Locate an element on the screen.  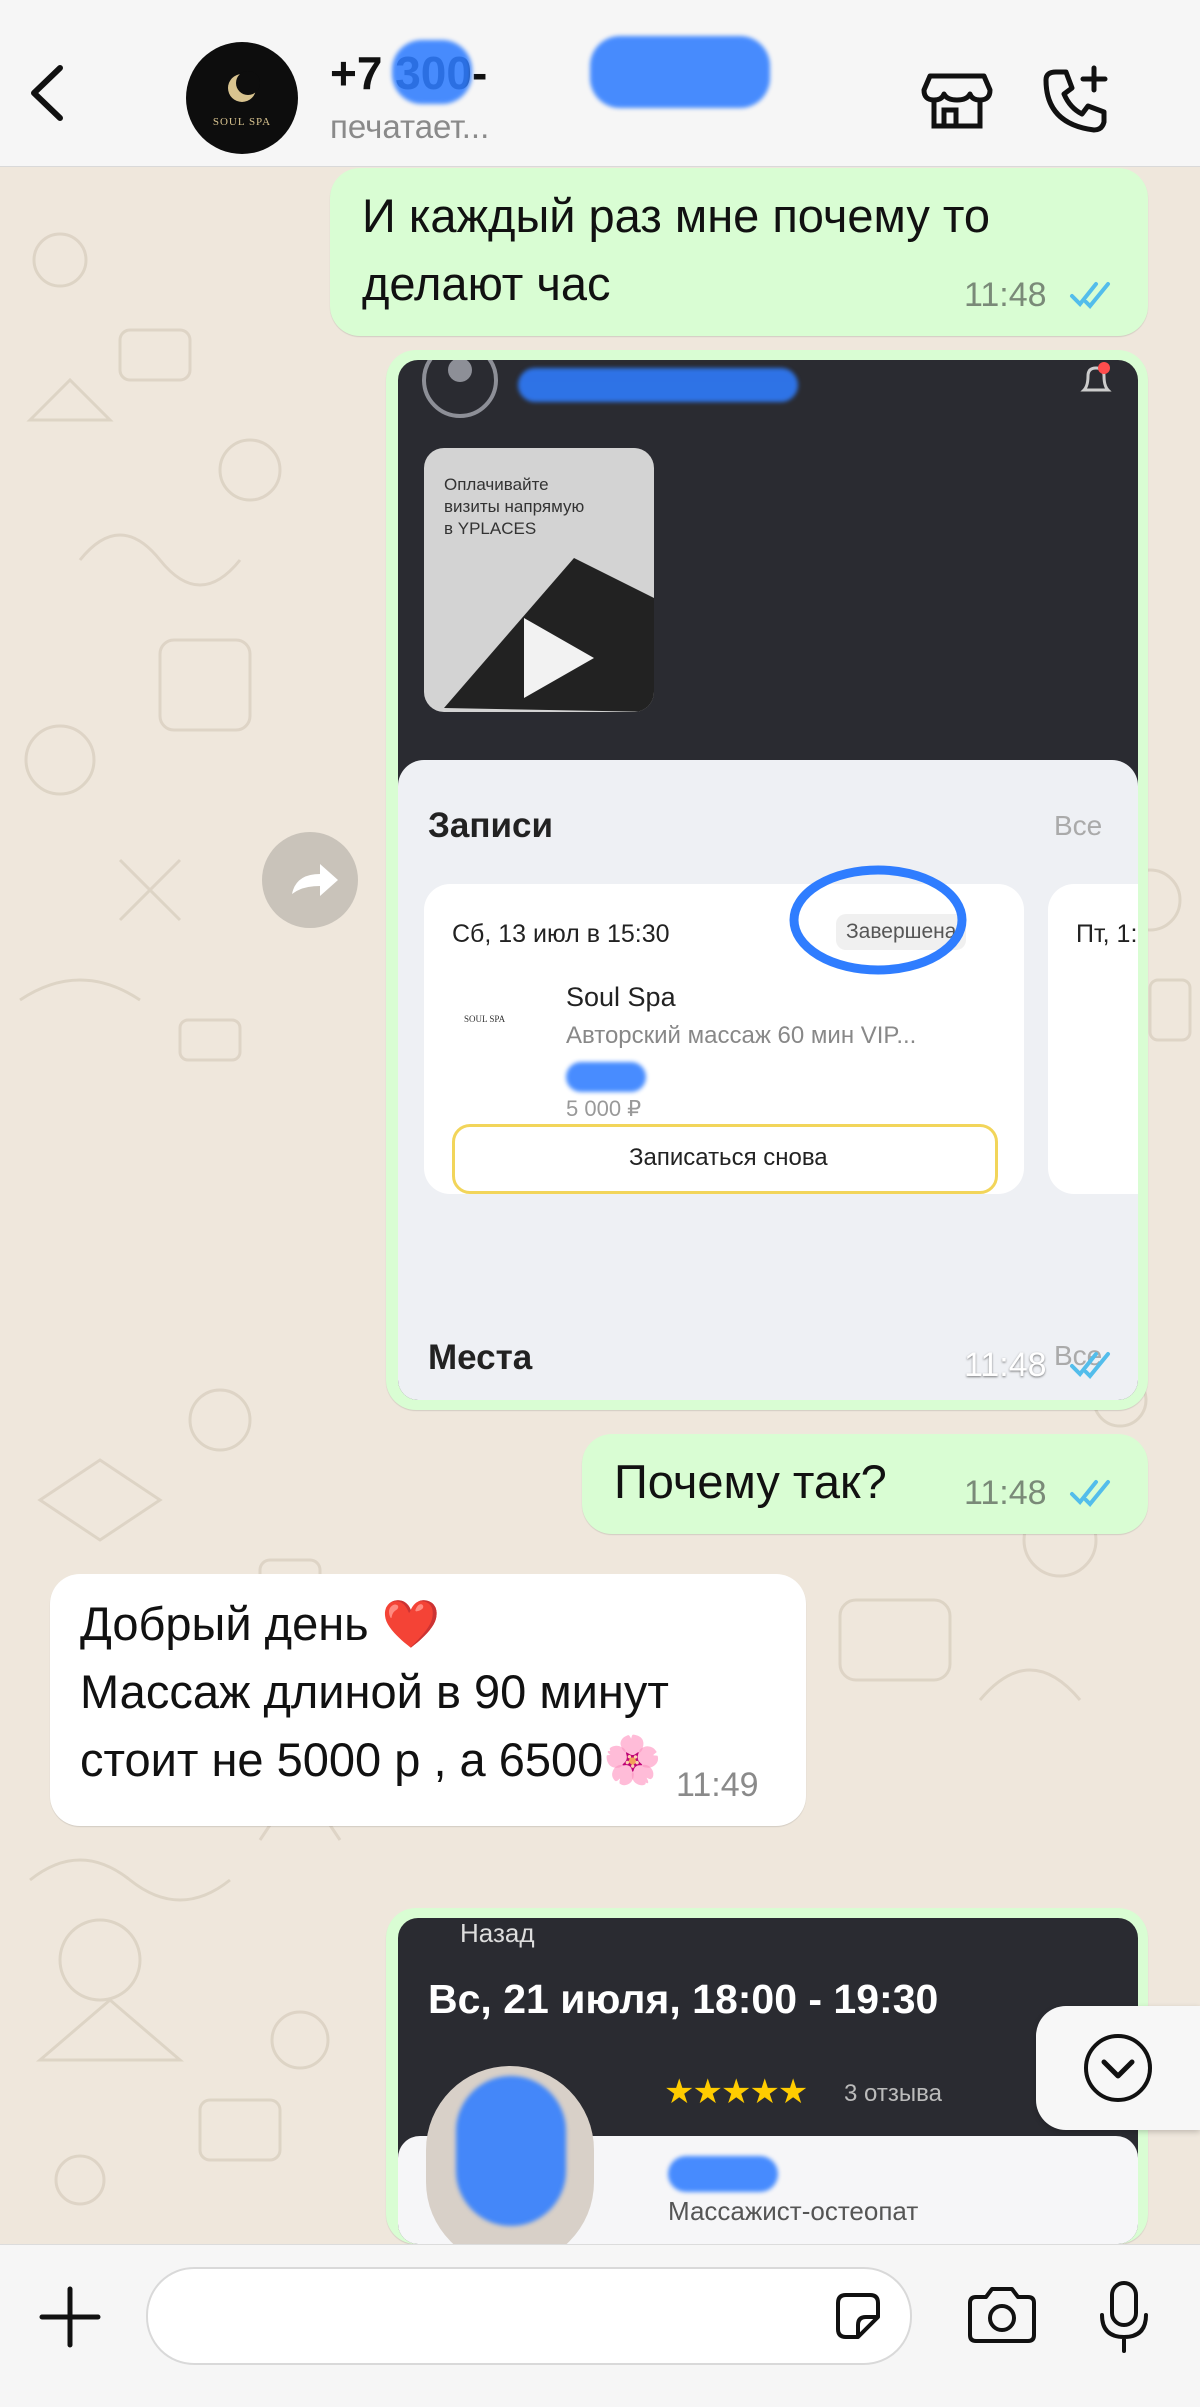
avatar: SOUL SPA is located at coordinates (242, 98).